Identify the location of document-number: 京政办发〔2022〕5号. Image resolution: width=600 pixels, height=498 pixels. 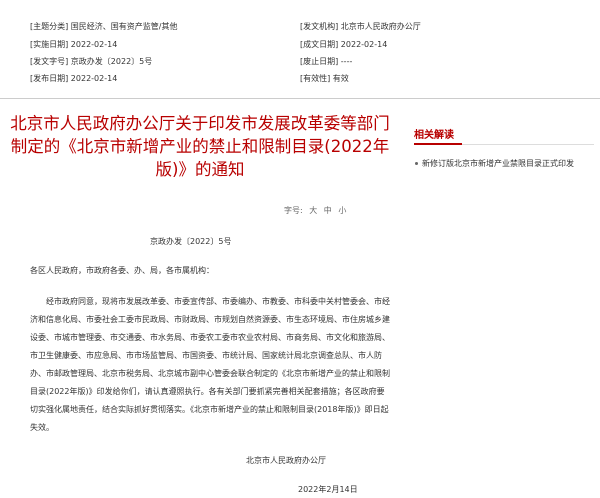
(191, 241).